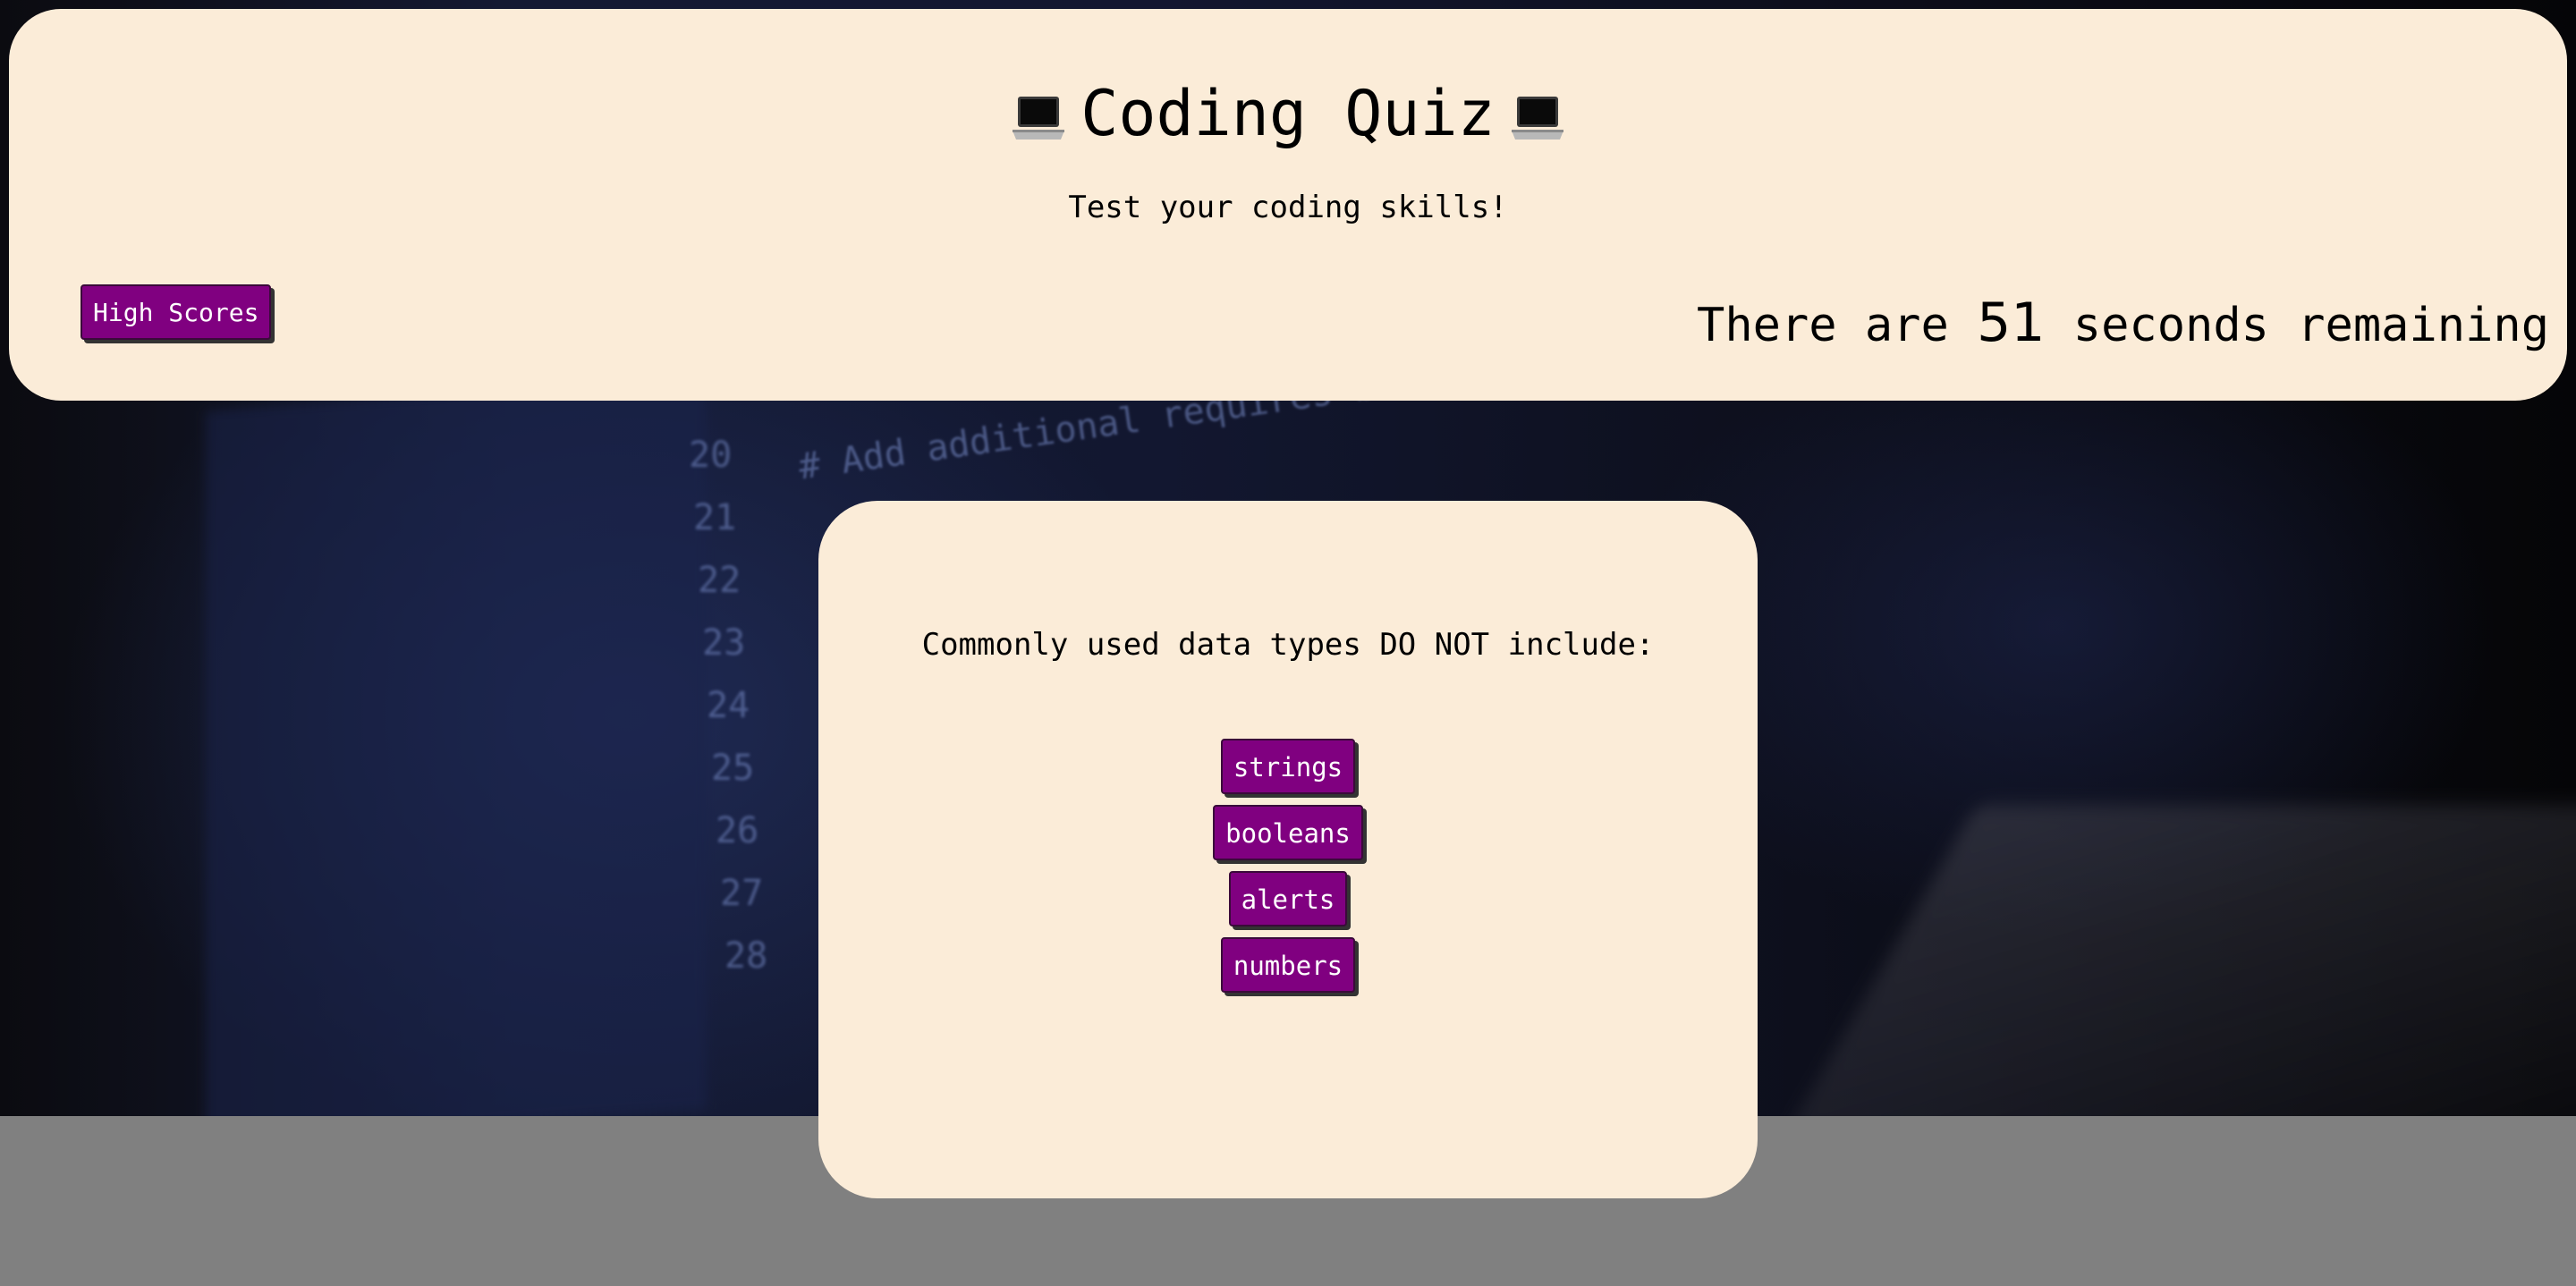  Describe the element at coordinates (1288, 832) in the screenshot. I see `answer-button-booleans: booleans` at that location.